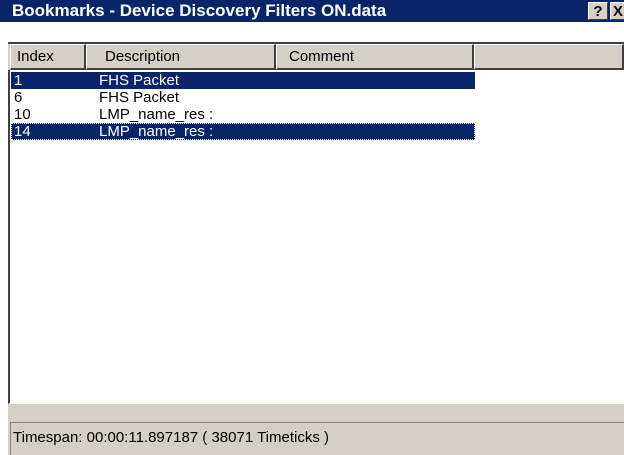  I want to click on list-item: 10 LMP_name_res :, so click(243, 114).